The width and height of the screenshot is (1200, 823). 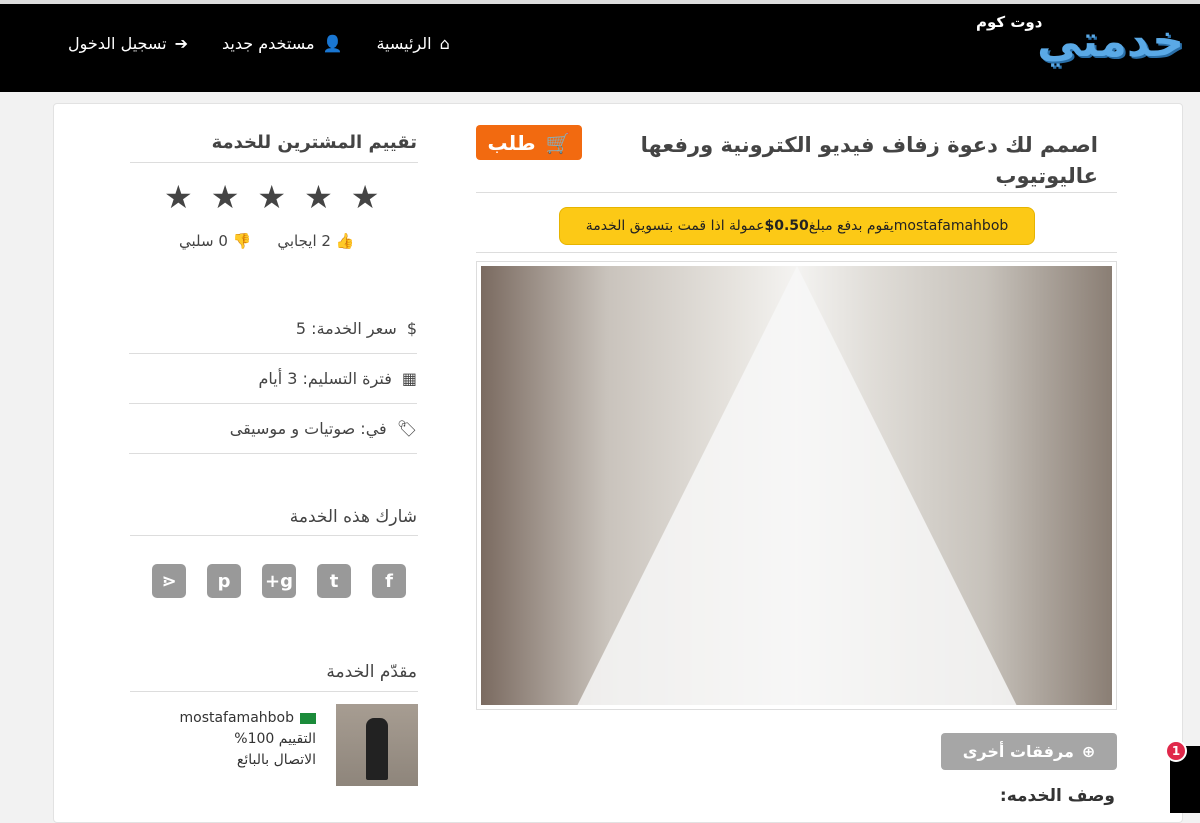 I want to click on negative-votes: 👎 0 سلبي, so click(x=215, y=241).